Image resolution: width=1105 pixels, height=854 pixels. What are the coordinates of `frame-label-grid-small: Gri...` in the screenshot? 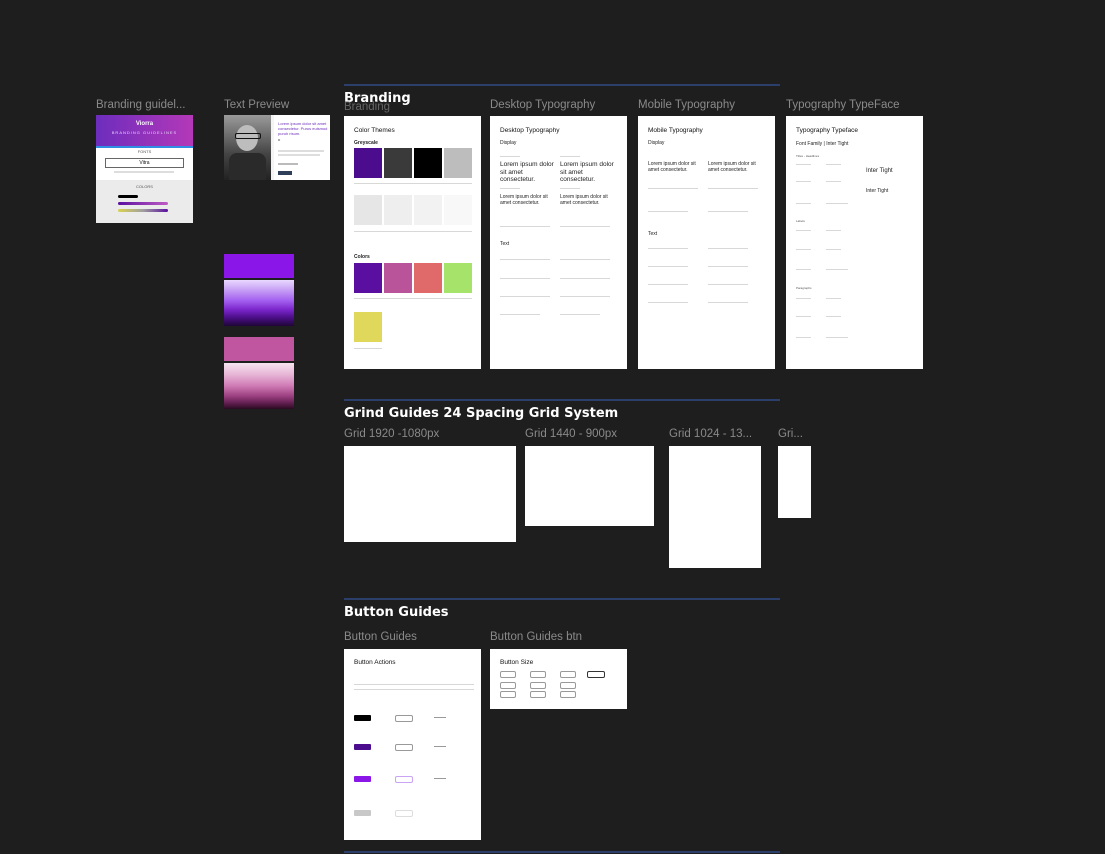 It's located at (790, 434).